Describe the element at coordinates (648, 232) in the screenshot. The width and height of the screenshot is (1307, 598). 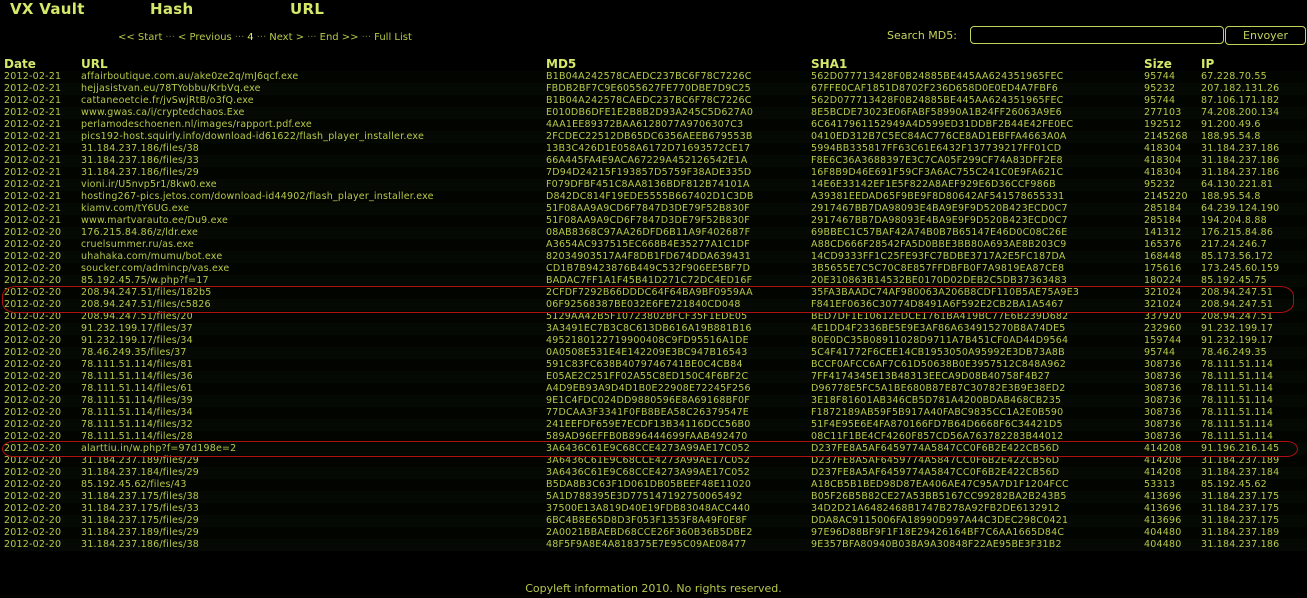
I see `cell-md5-link: 08AB8368C97AA26DFD6B11A9F402687F` at that location.